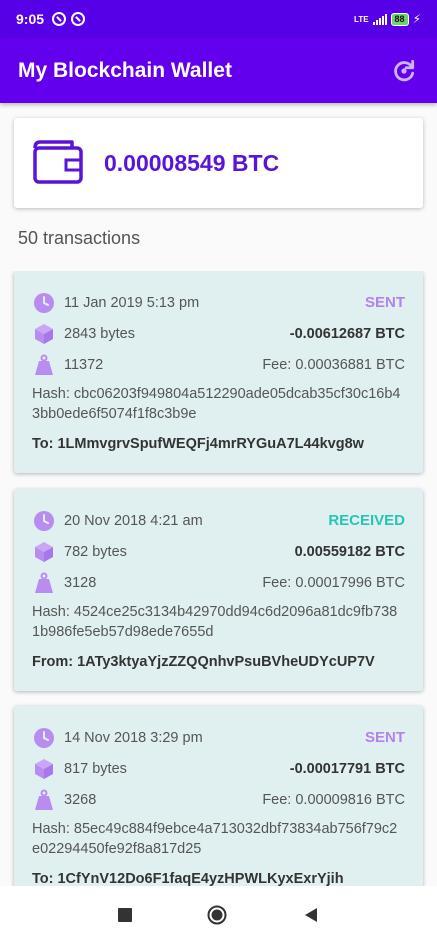 This screenshot has width=437, height=948. I want to click on transaction-amount: -0.00612687 BTC, so click(347, 333).